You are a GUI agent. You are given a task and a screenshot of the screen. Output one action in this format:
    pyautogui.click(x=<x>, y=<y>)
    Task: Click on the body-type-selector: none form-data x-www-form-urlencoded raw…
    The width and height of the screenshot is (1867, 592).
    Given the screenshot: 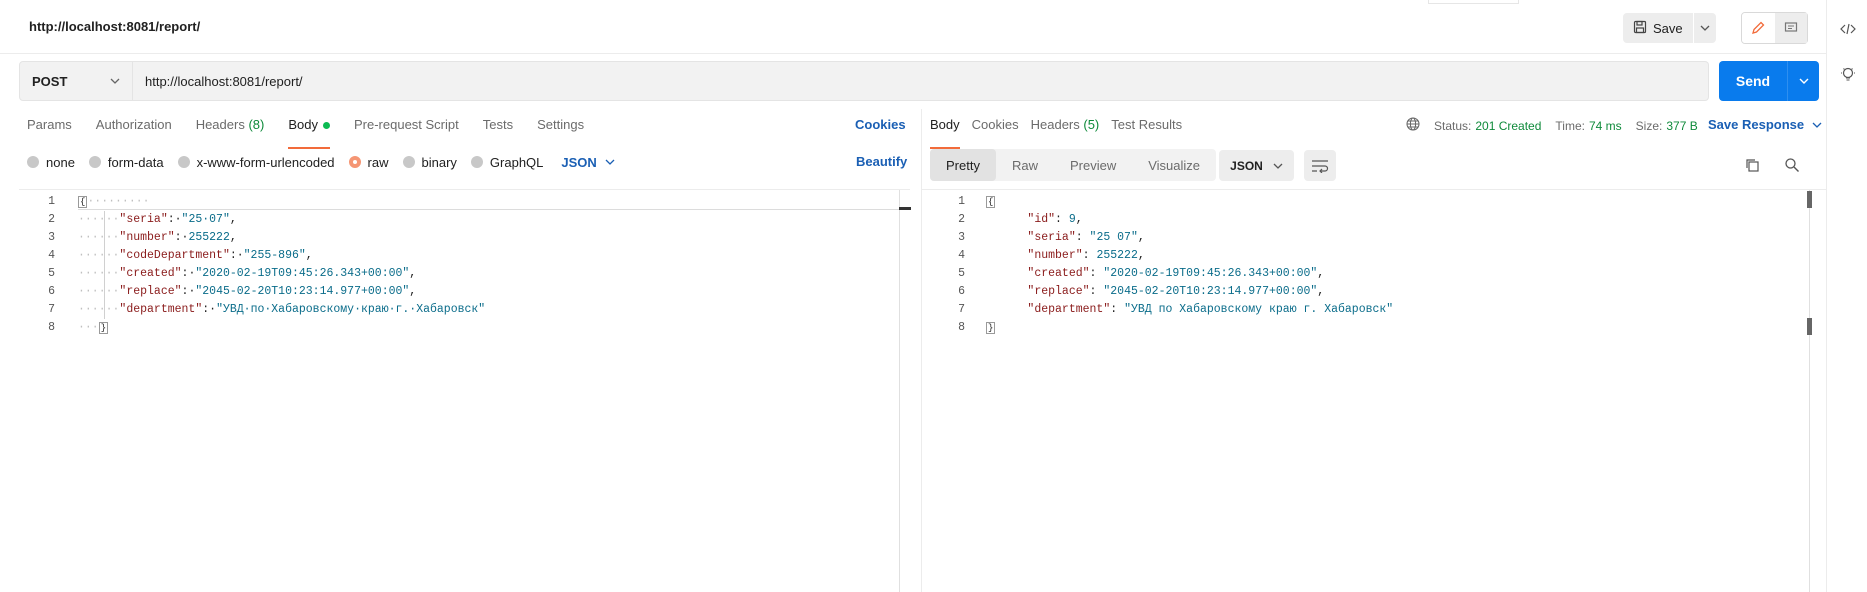 What is the action you would take?
    pyautogui.click(x=321, y=162)
    